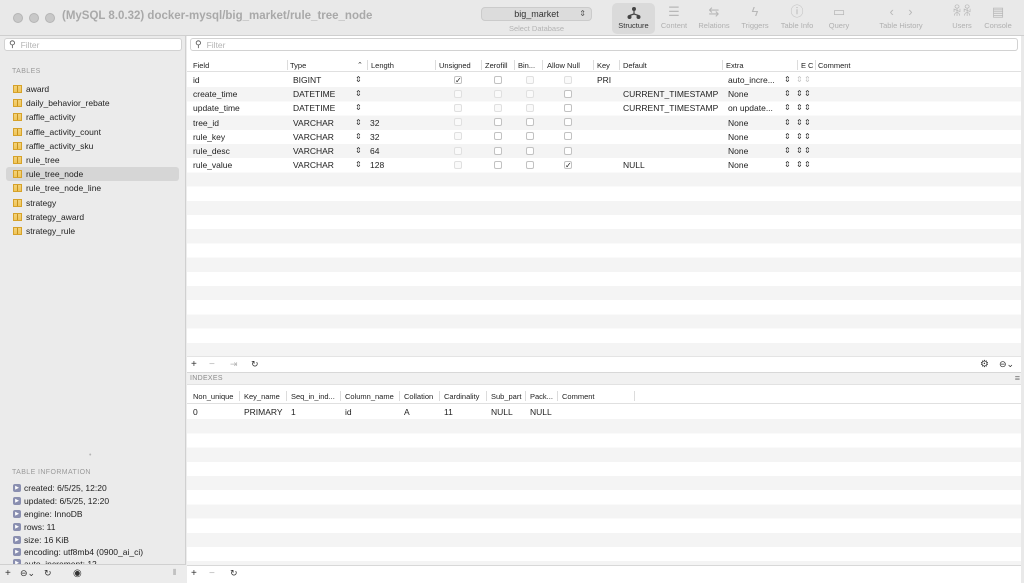 The height and width of the screenshot is (583, 1024). What do you see at coordinates (810, 65) in the screenshot?
I see `col-header-c: C` at bounding box center [810, 65].